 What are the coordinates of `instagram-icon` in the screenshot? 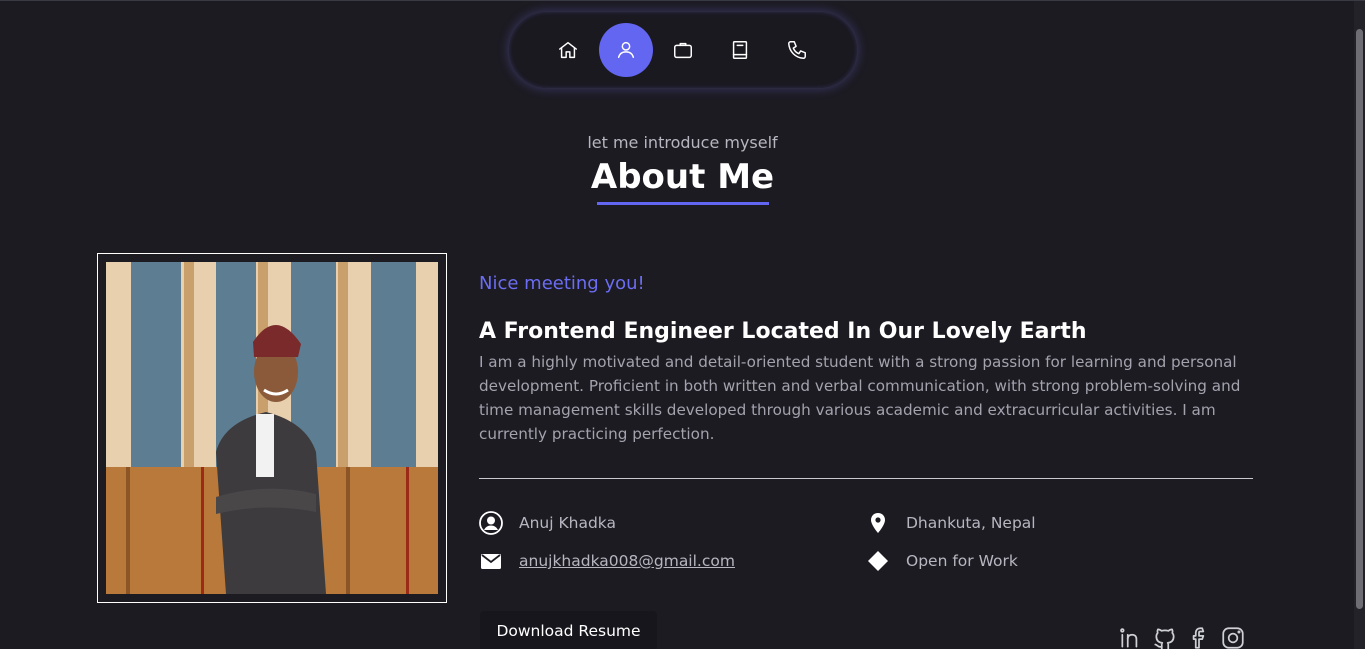 It's located at (1233, 637).